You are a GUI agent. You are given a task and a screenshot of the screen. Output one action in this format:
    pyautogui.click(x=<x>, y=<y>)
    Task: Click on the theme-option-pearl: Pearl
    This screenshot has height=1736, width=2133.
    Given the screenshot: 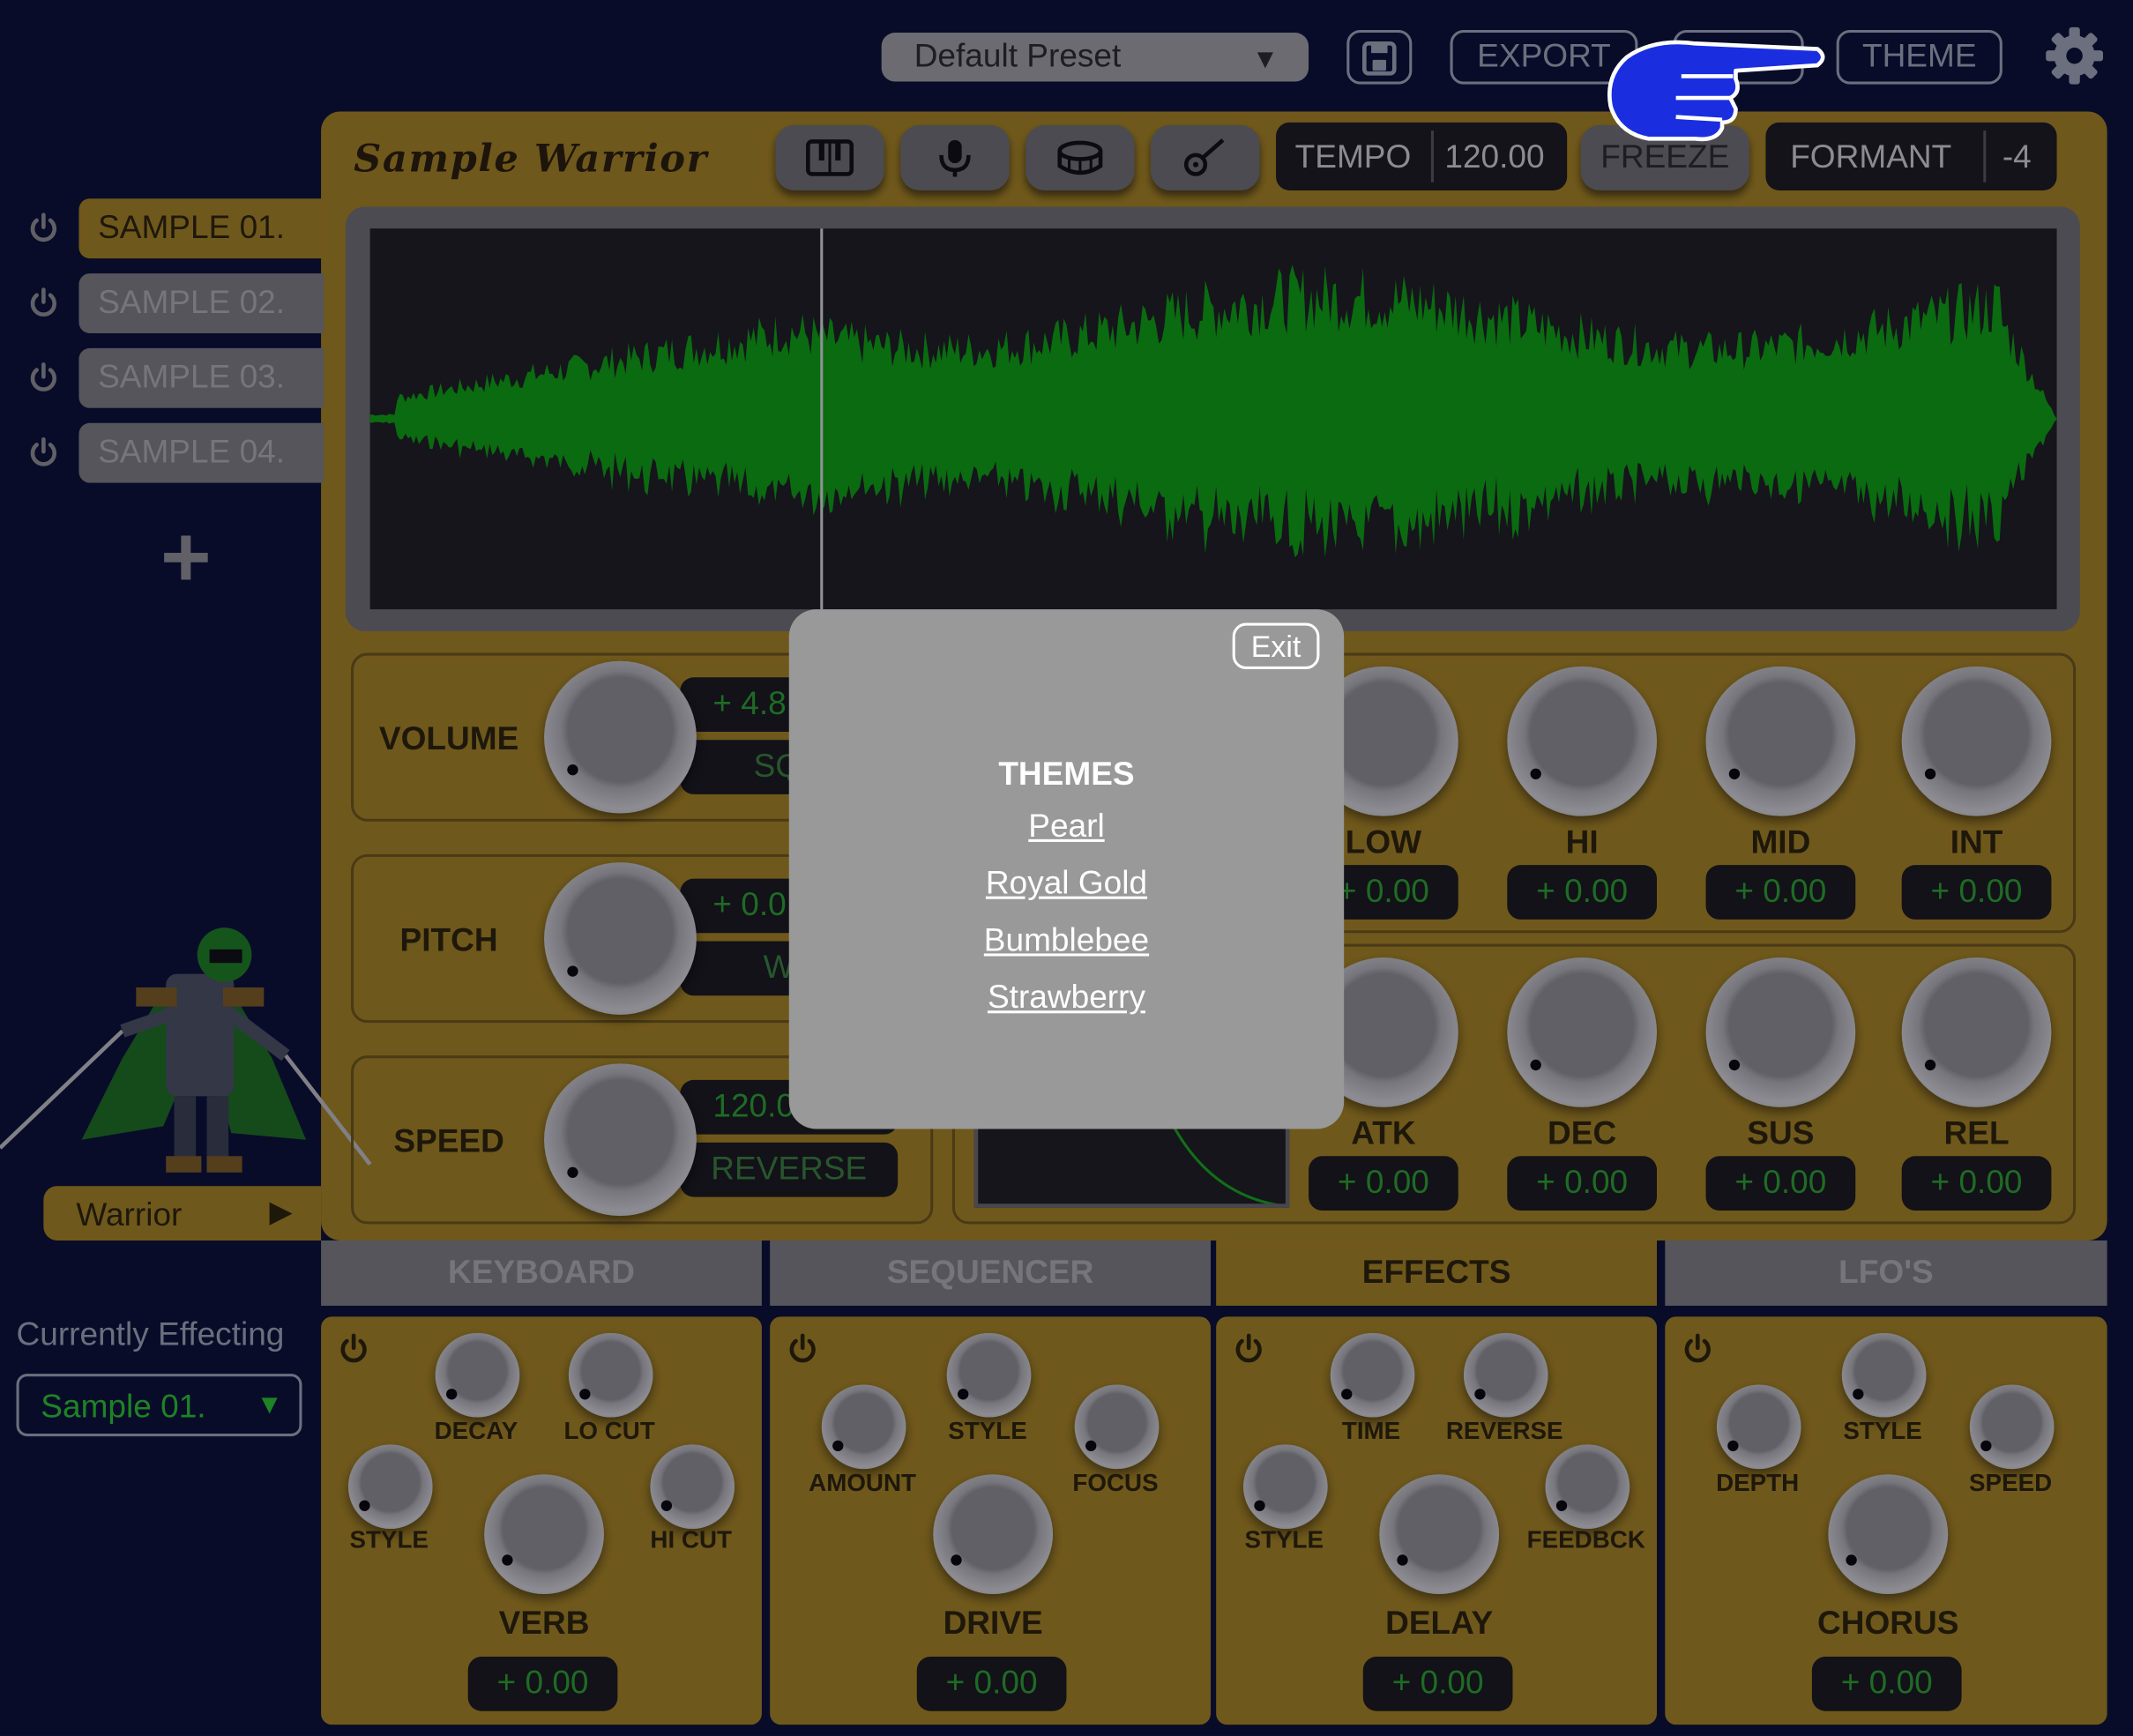 What is the action you would take?
    pyautogui.click(x=1066, y=827)
    